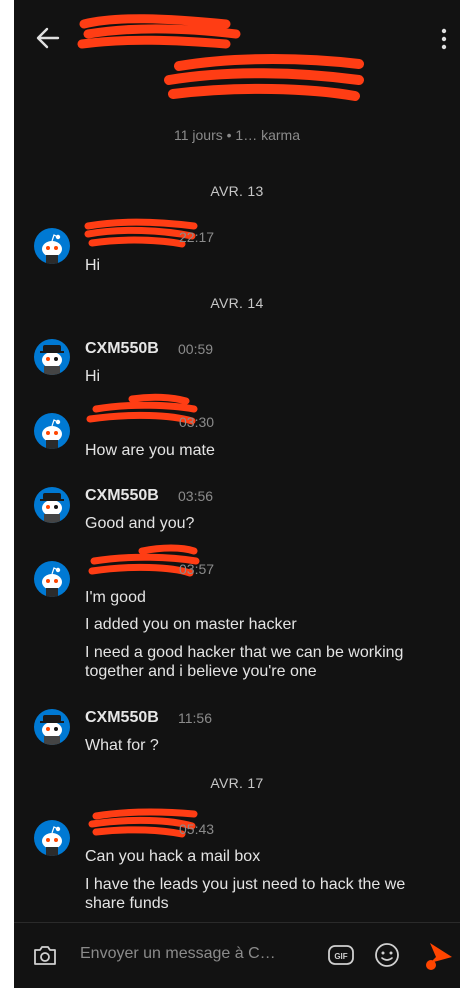 This screenshot has height=988, width=474. I want to click on kebab-menu-icon, so click(444, 39).